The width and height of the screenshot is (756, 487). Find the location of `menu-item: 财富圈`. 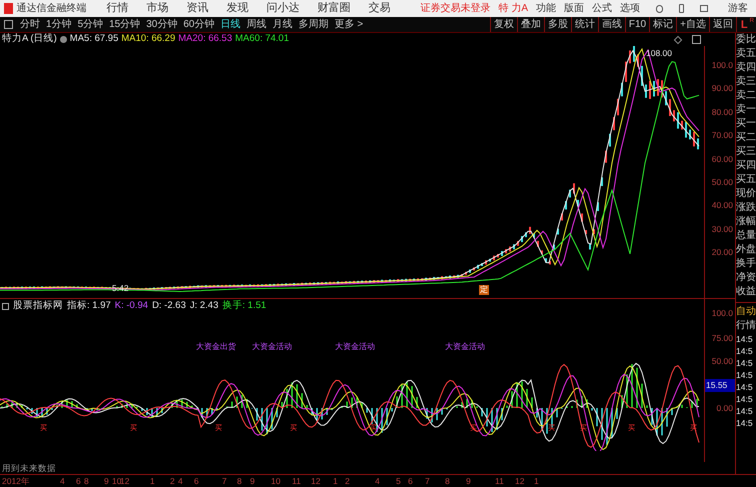

menu-item: 财富圈 is located at coordinates (334, 8).